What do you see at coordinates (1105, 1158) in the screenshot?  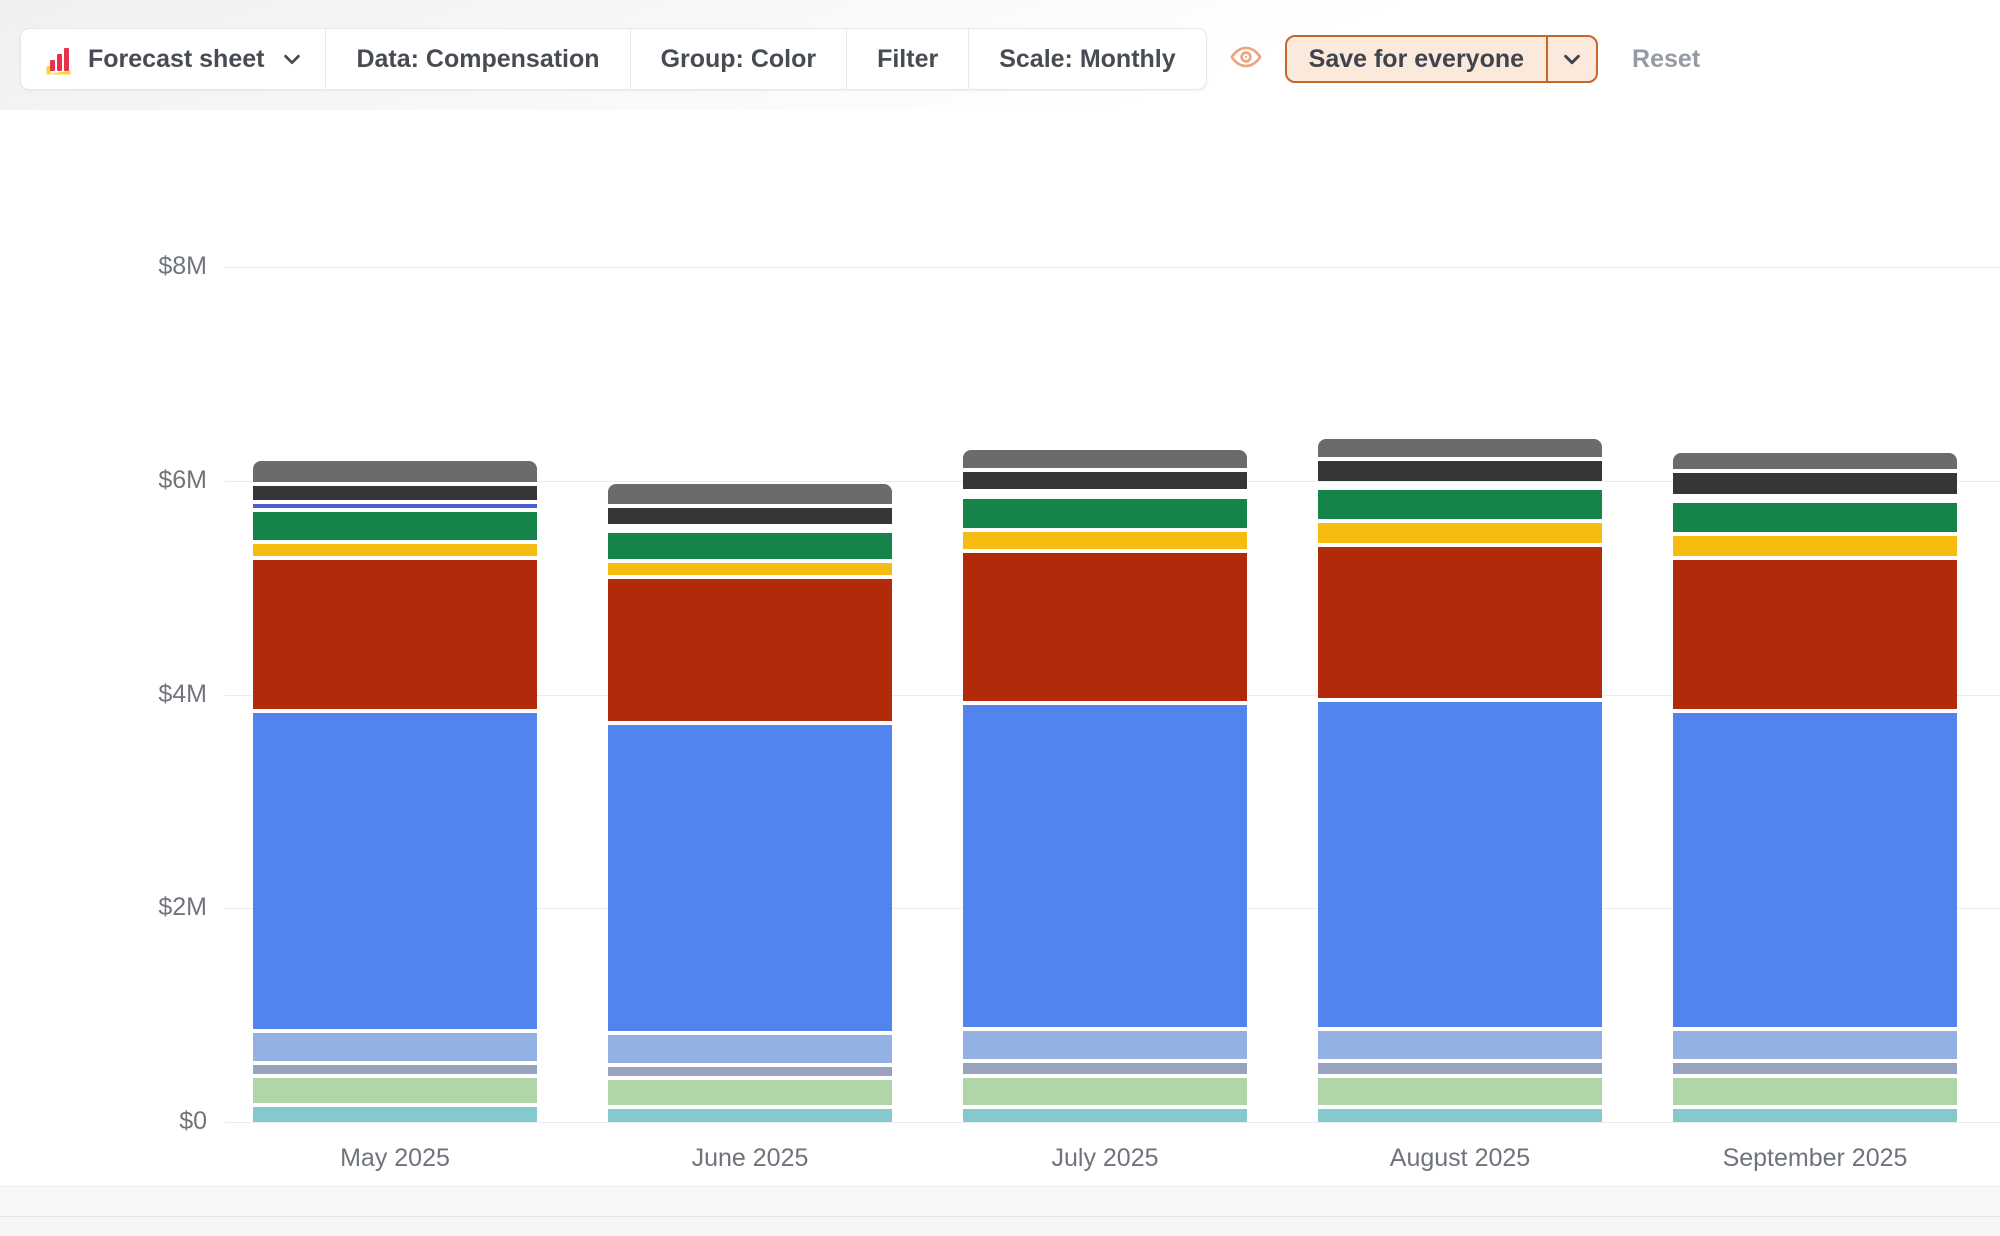 I see `x-axis-label-july-2025: July 2025` at bounding box center [1105, 1158].